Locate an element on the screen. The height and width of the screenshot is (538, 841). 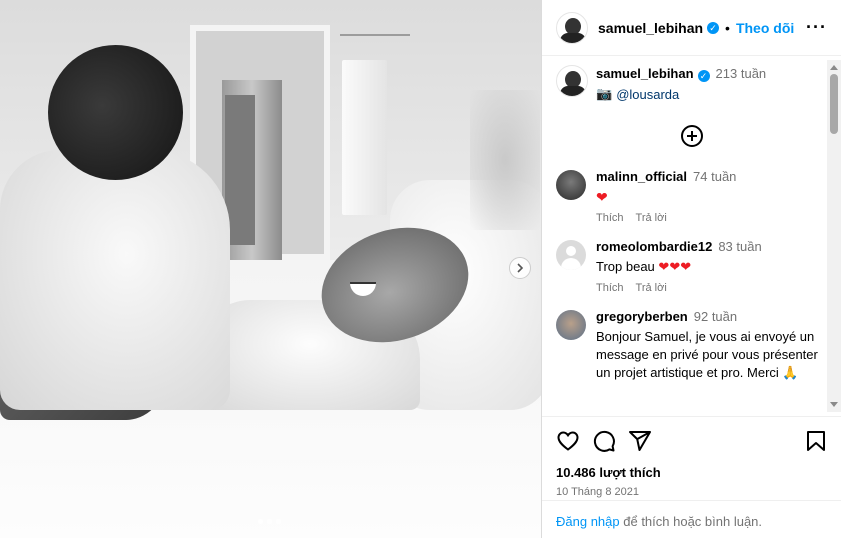
caption-age: 213 tuần is located at coordinates (741, 73).